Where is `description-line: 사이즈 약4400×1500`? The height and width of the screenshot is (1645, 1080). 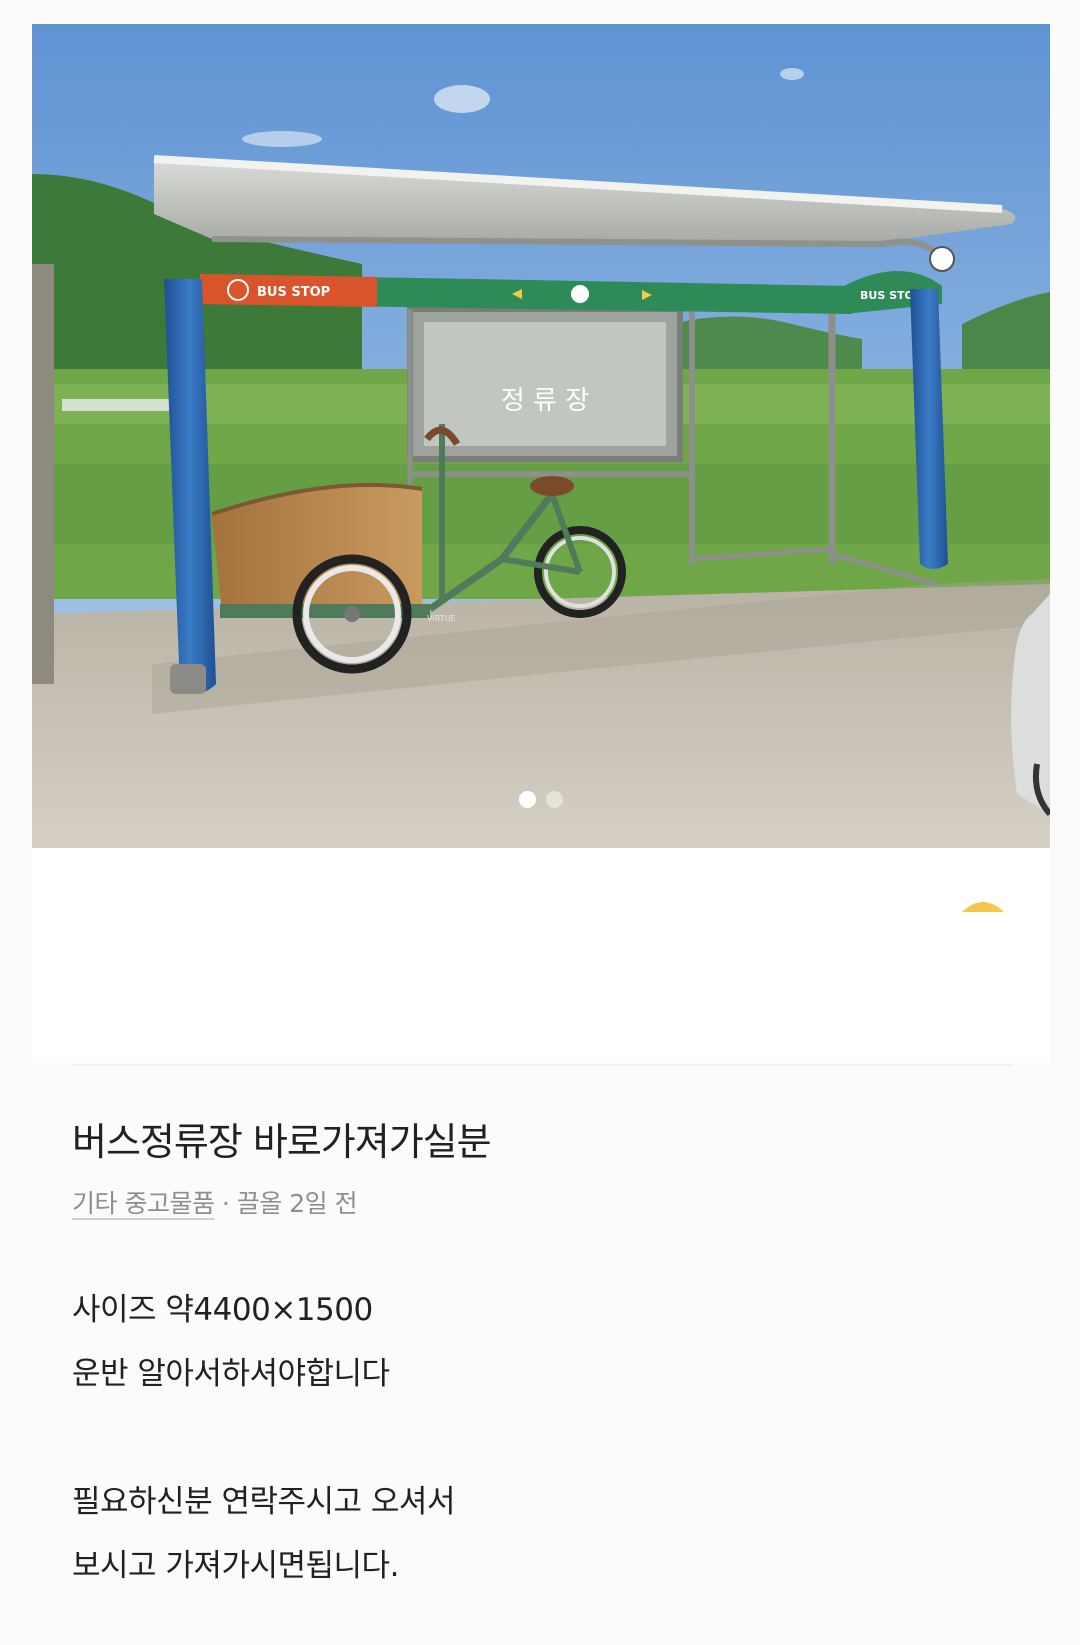
description-line: 사이즈 약4400×1500 is located at coordinates (222, 1310).